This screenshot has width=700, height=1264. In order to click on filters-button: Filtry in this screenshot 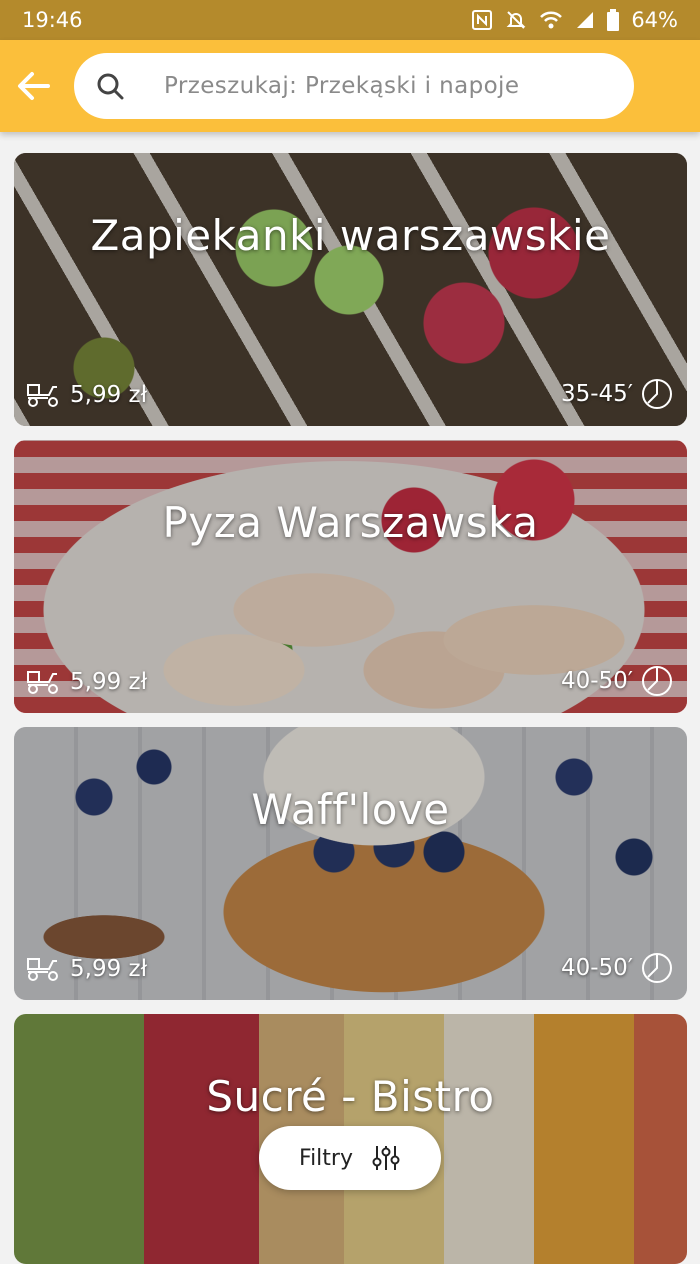, I will do `click(350, 1158)`.